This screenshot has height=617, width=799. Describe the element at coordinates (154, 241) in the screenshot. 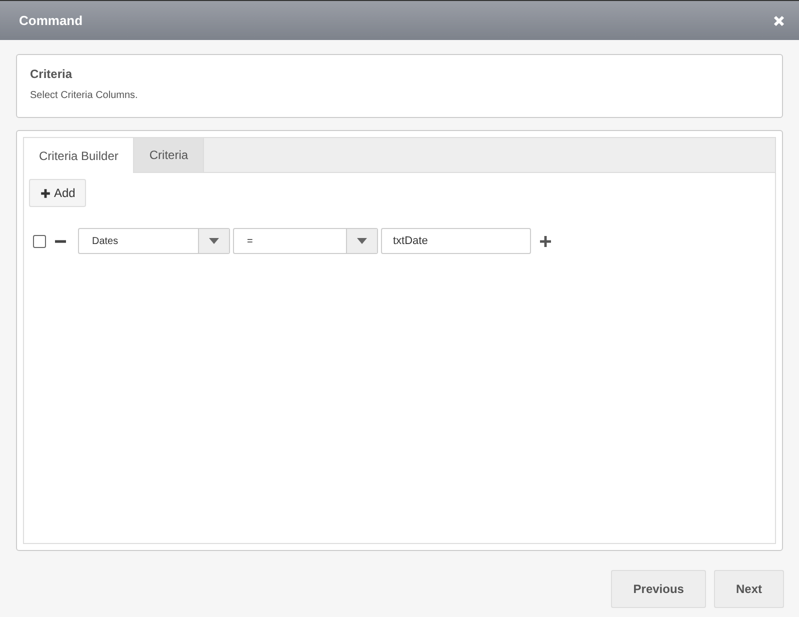

I see `column-dropdown: Dates` at that location.